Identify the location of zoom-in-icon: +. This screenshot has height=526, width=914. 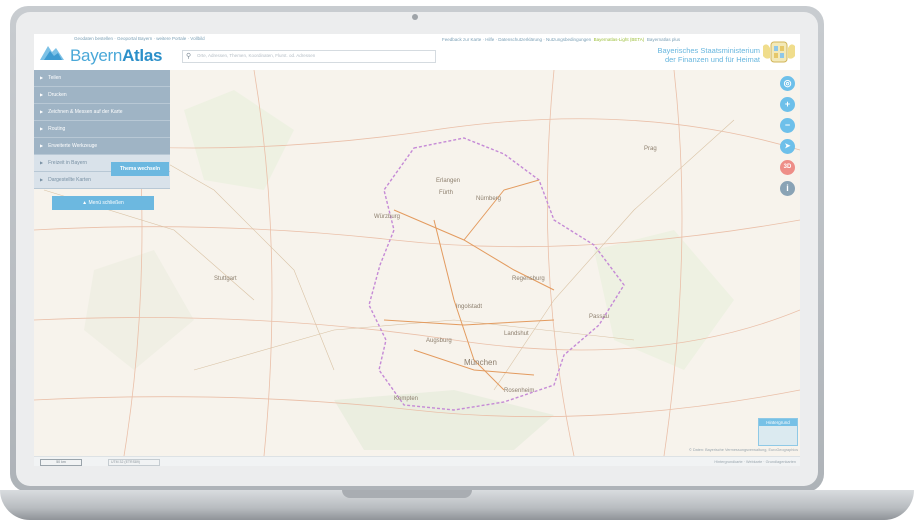
(787, 104).